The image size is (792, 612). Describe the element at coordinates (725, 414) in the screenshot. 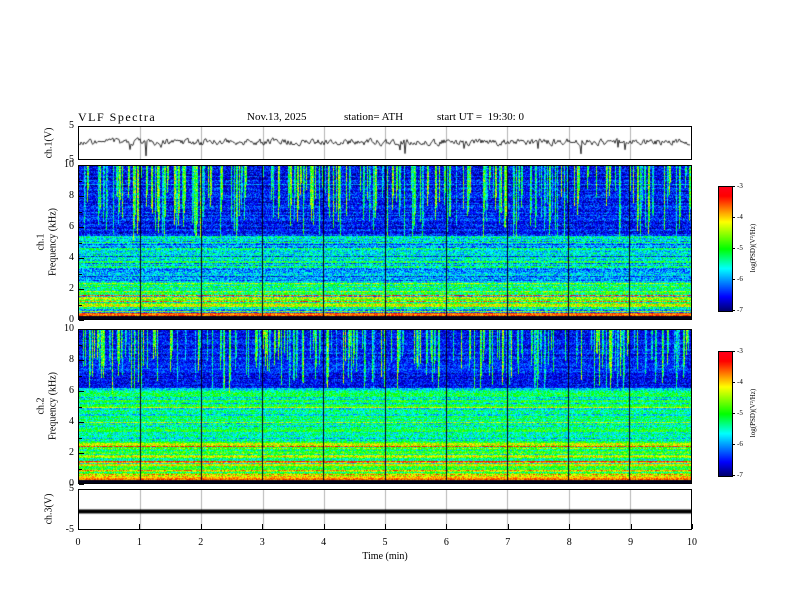

I see `ch2-colorbar` at that location.